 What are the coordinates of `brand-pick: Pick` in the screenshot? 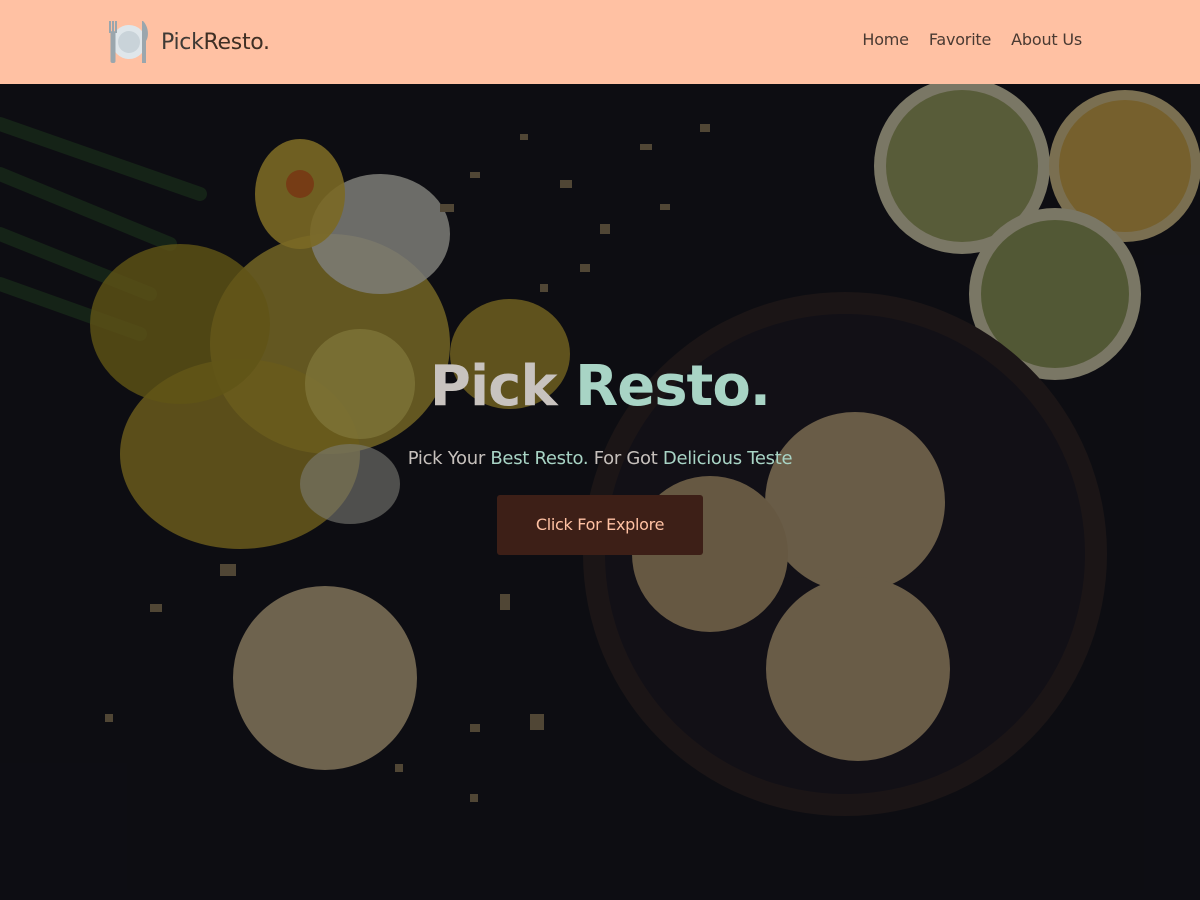 It's located at (182, 42).